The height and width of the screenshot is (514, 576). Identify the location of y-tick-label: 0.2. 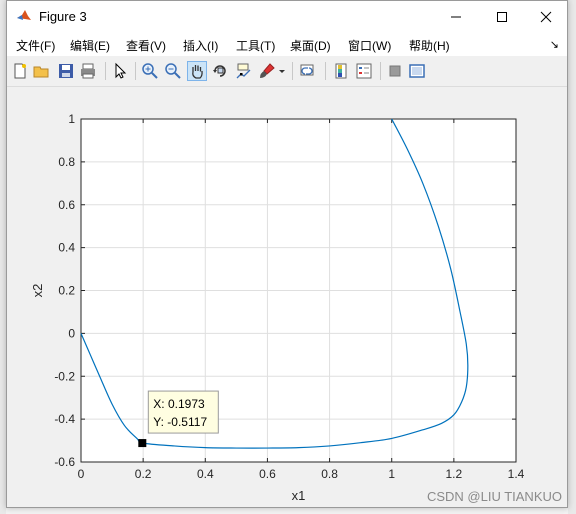
(66, 291).